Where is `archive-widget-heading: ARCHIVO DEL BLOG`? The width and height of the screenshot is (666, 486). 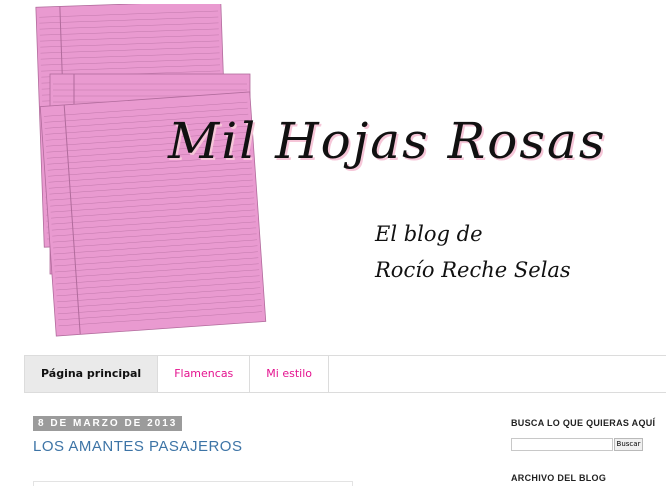
archive-widget-heading: ARCHIVO DEL BLOG is located at coordinates (559, 478).